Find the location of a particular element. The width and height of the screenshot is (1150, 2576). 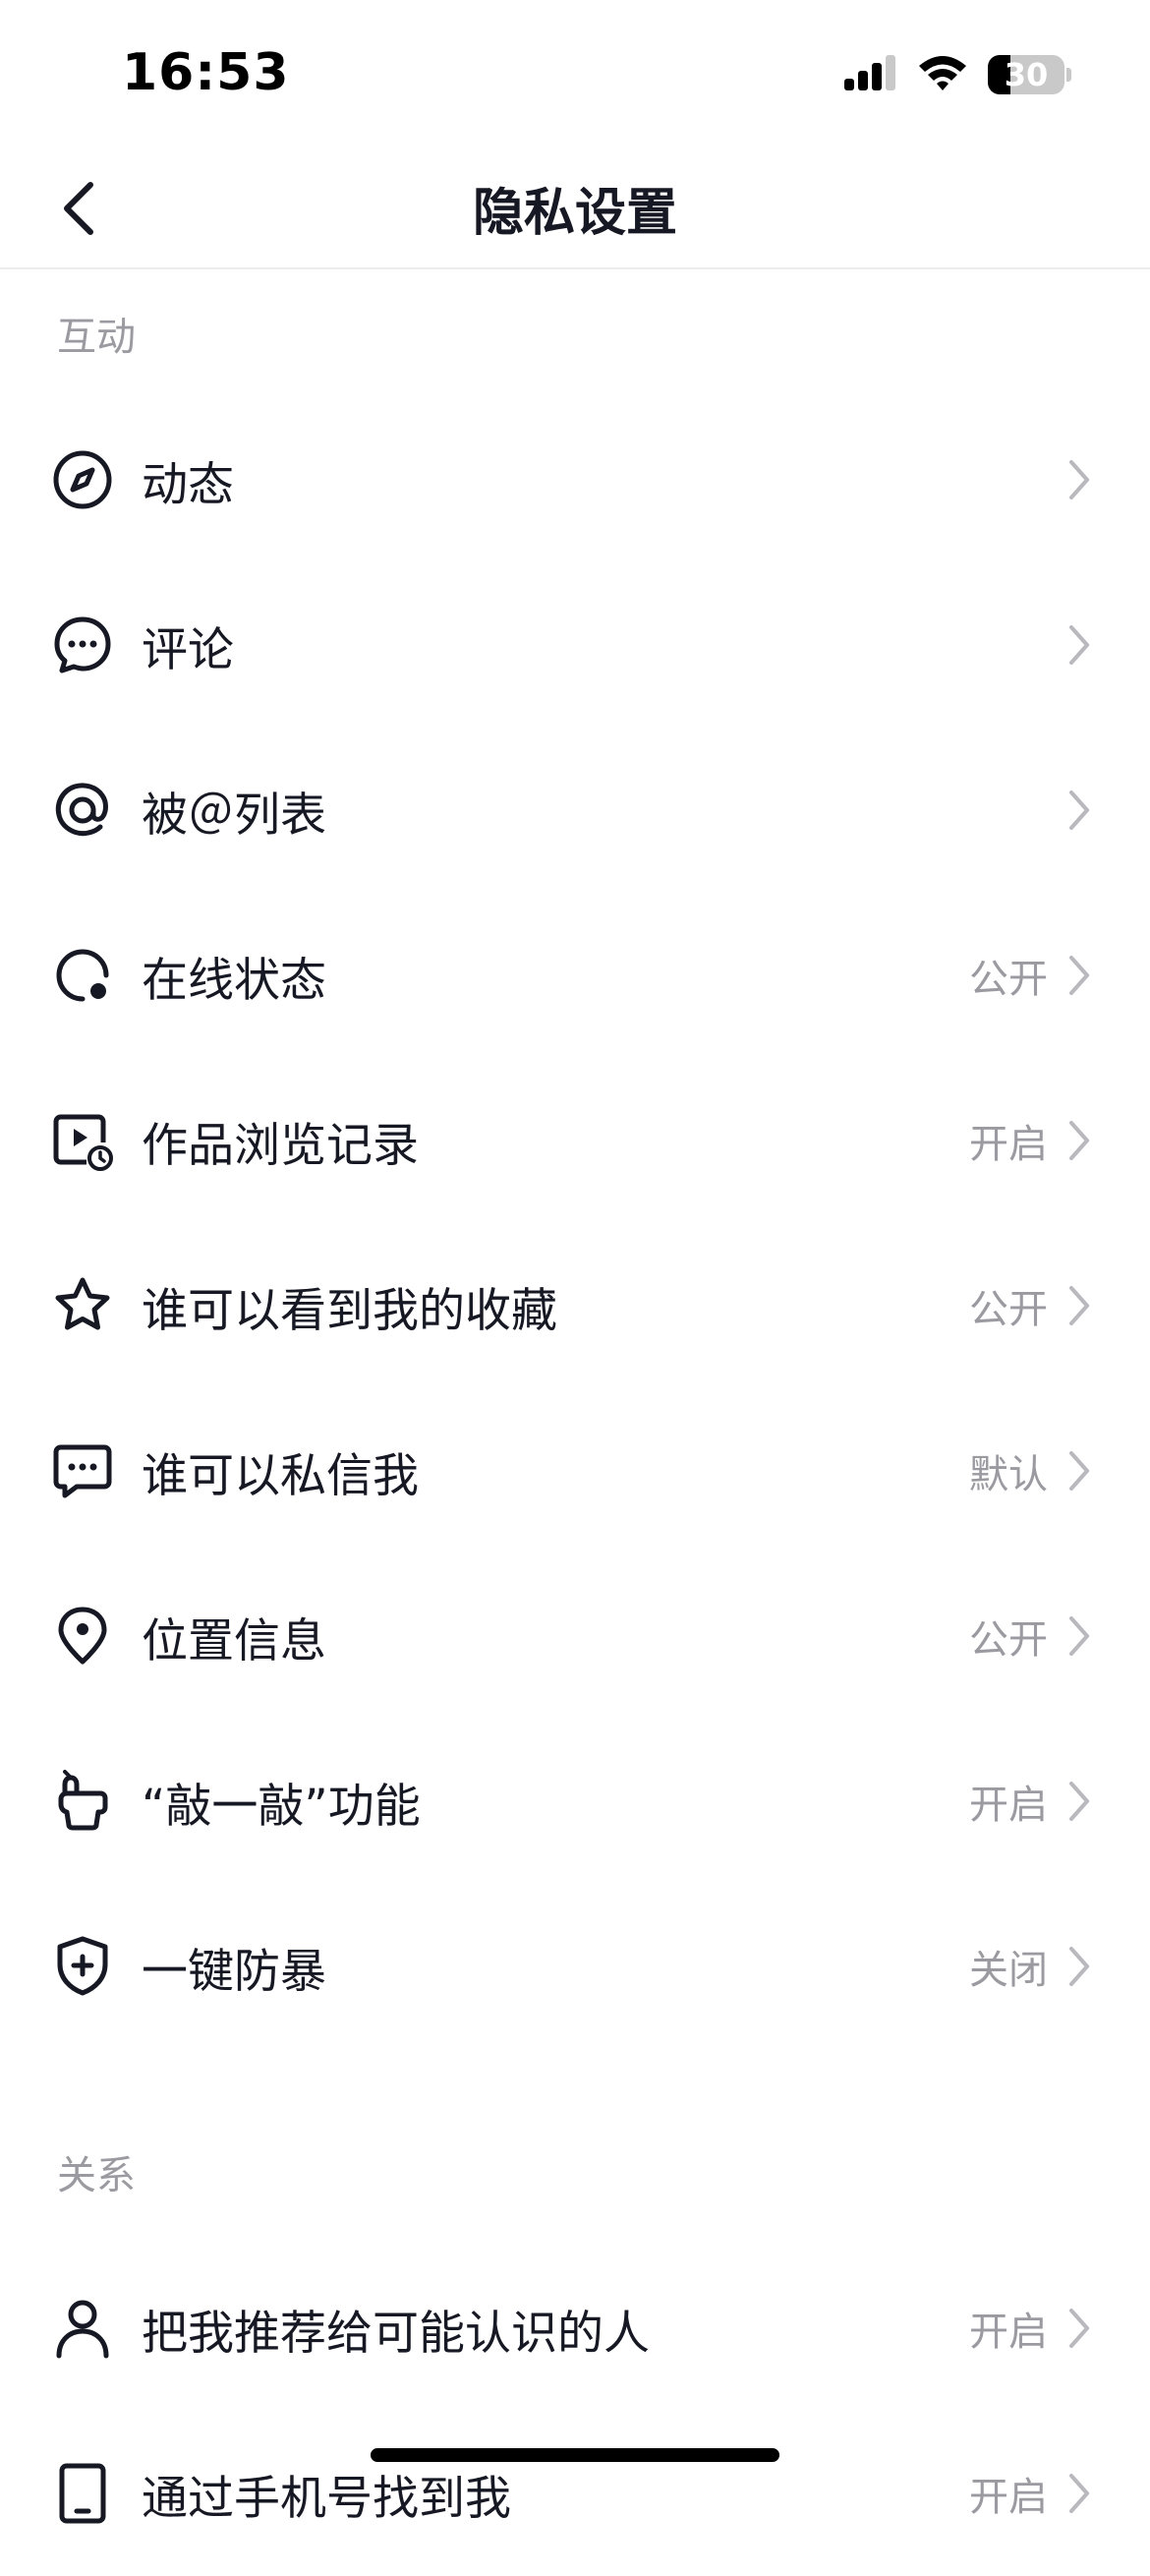

online-status-icon is located at coordinates (82, 975).